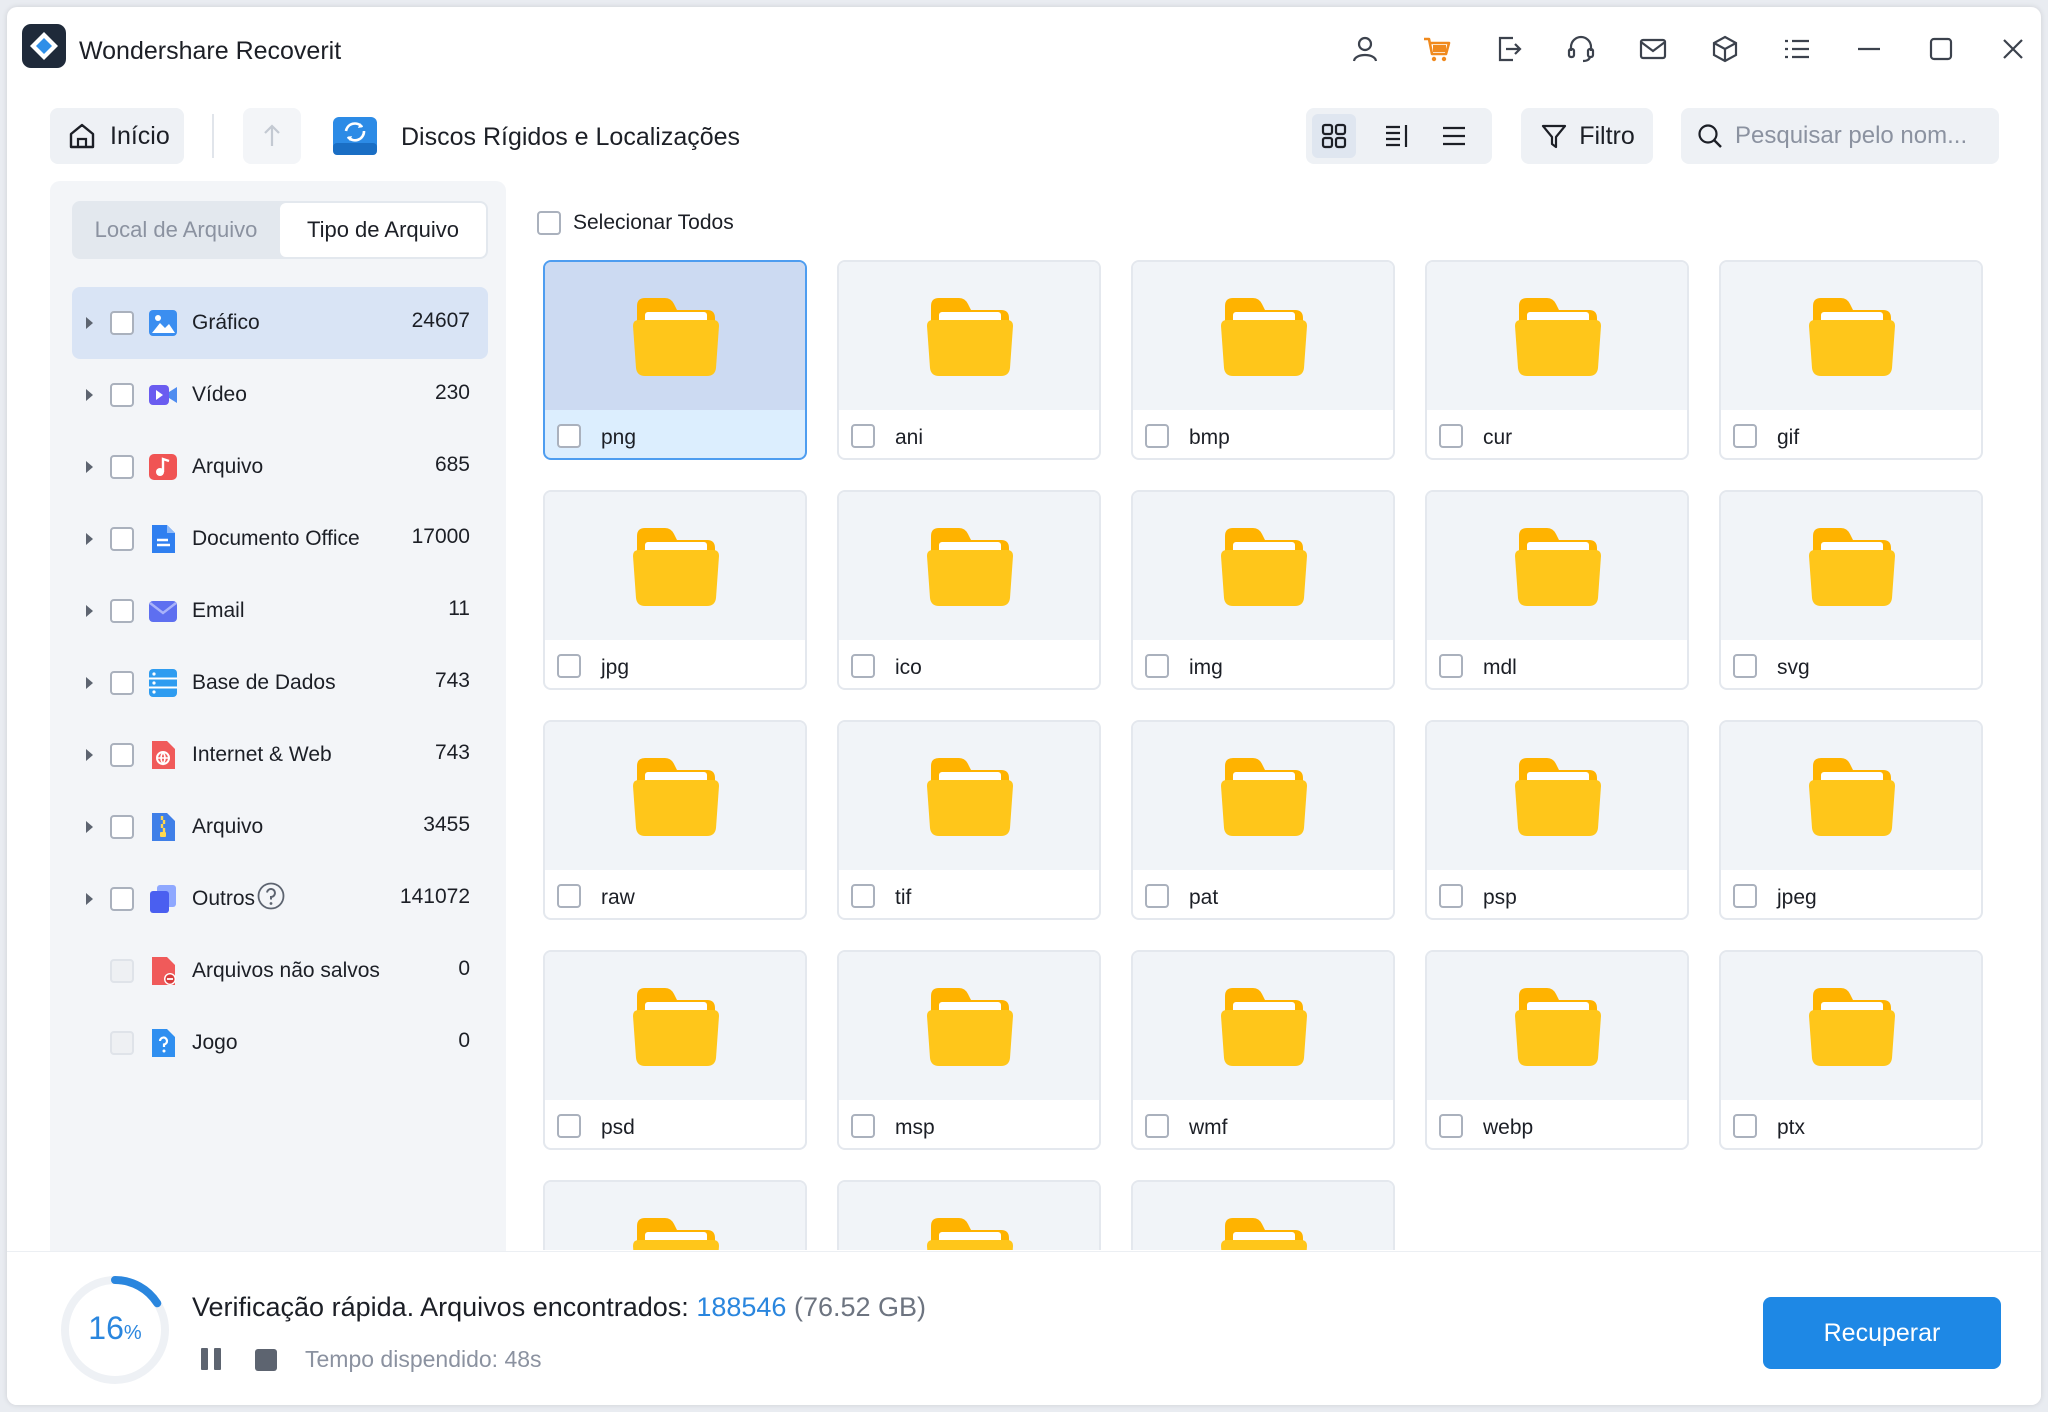 The image size is (2048, 1412). What do you see at coordinates (1263, 360) in the screenshot?
I see `file-type-tile: bmp` at bounding box center [1263, 360].